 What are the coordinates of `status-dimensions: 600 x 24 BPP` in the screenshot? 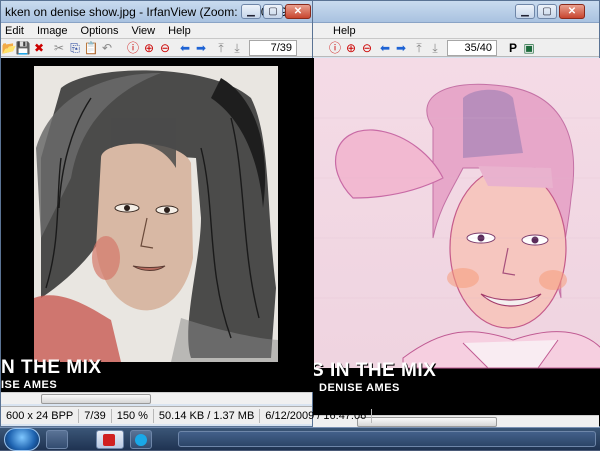 It's located at (40, 415).